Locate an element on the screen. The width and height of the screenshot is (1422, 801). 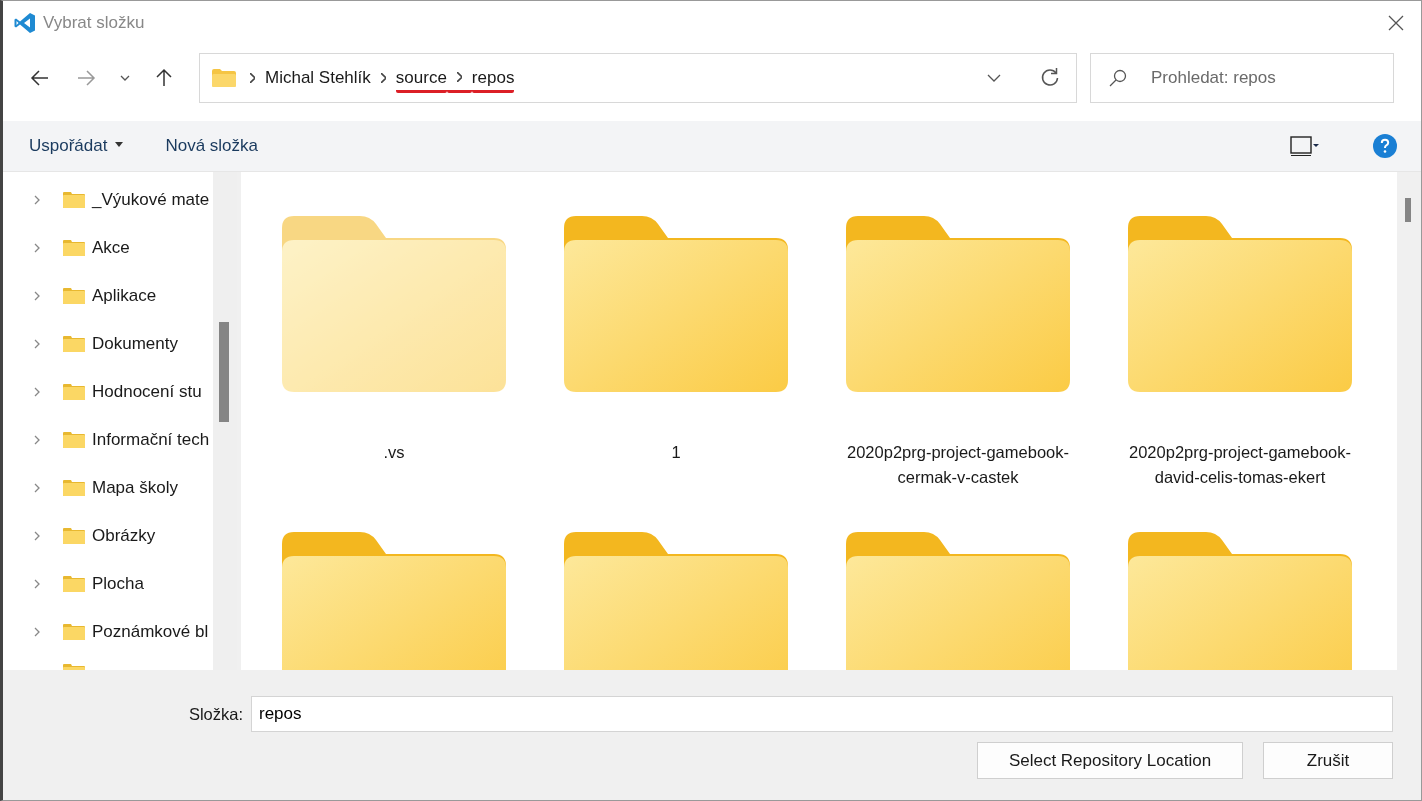
cancel-button: Zrušit is located at coordinates (1328, 760).